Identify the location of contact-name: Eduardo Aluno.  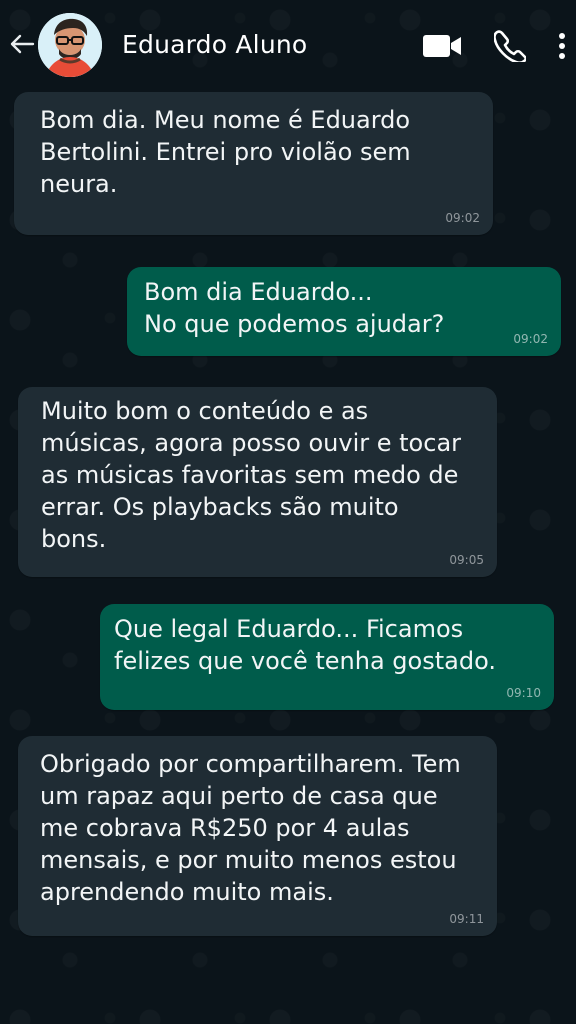
(214, 45).